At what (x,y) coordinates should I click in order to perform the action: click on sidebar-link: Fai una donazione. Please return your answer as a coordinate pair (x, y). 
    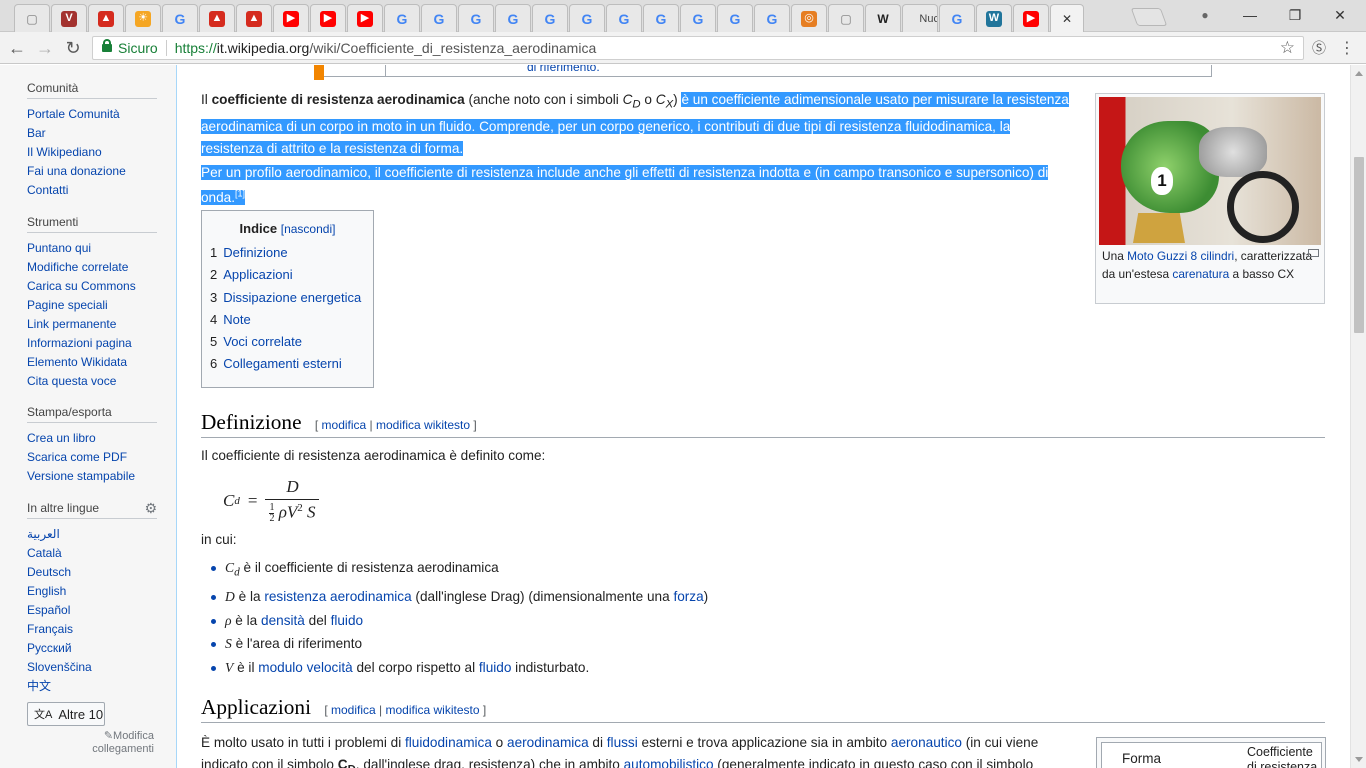
    Looking at the image, I should click on (92, 171).